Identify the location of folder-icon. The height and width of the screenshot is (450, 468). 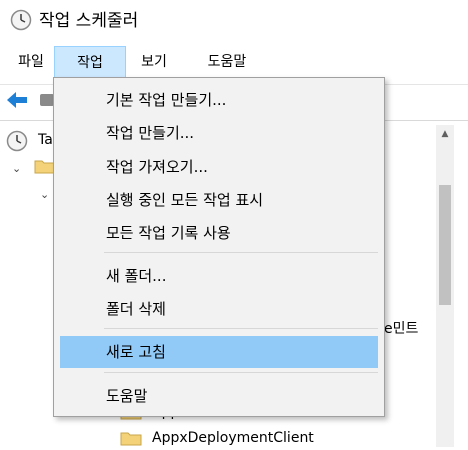
(131, 439).